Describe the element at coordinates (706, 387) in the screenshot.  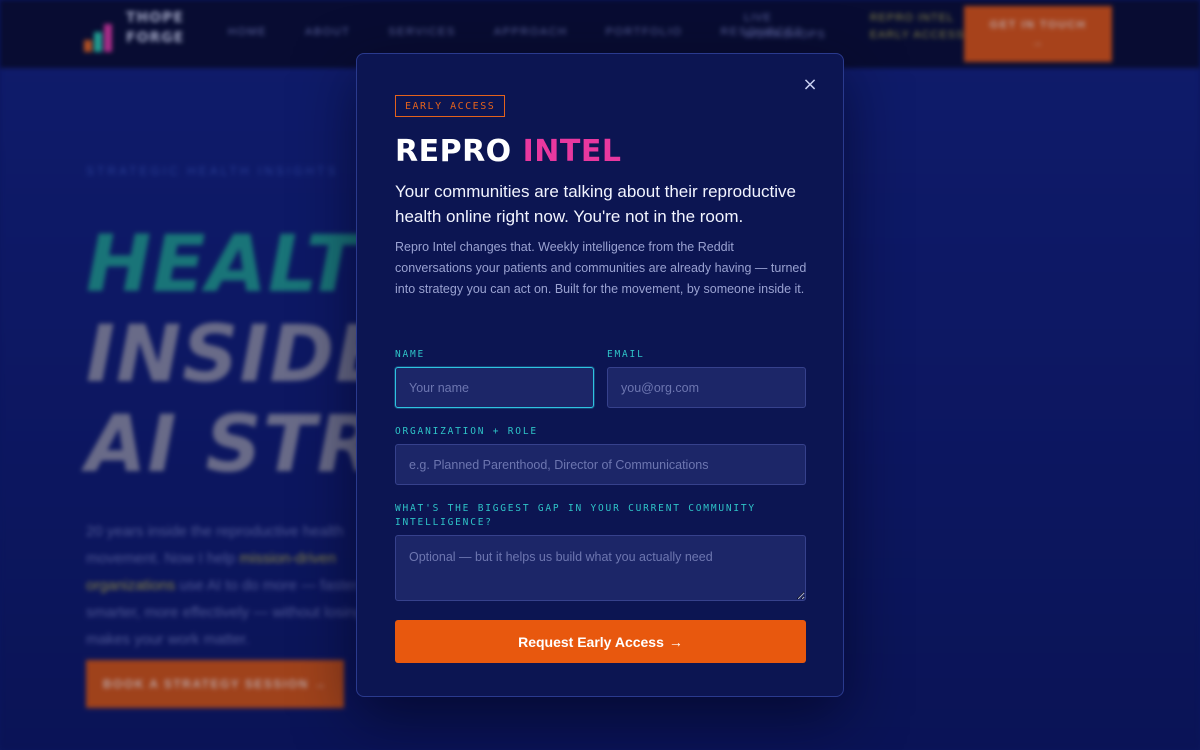
I see `email-input` at that location.